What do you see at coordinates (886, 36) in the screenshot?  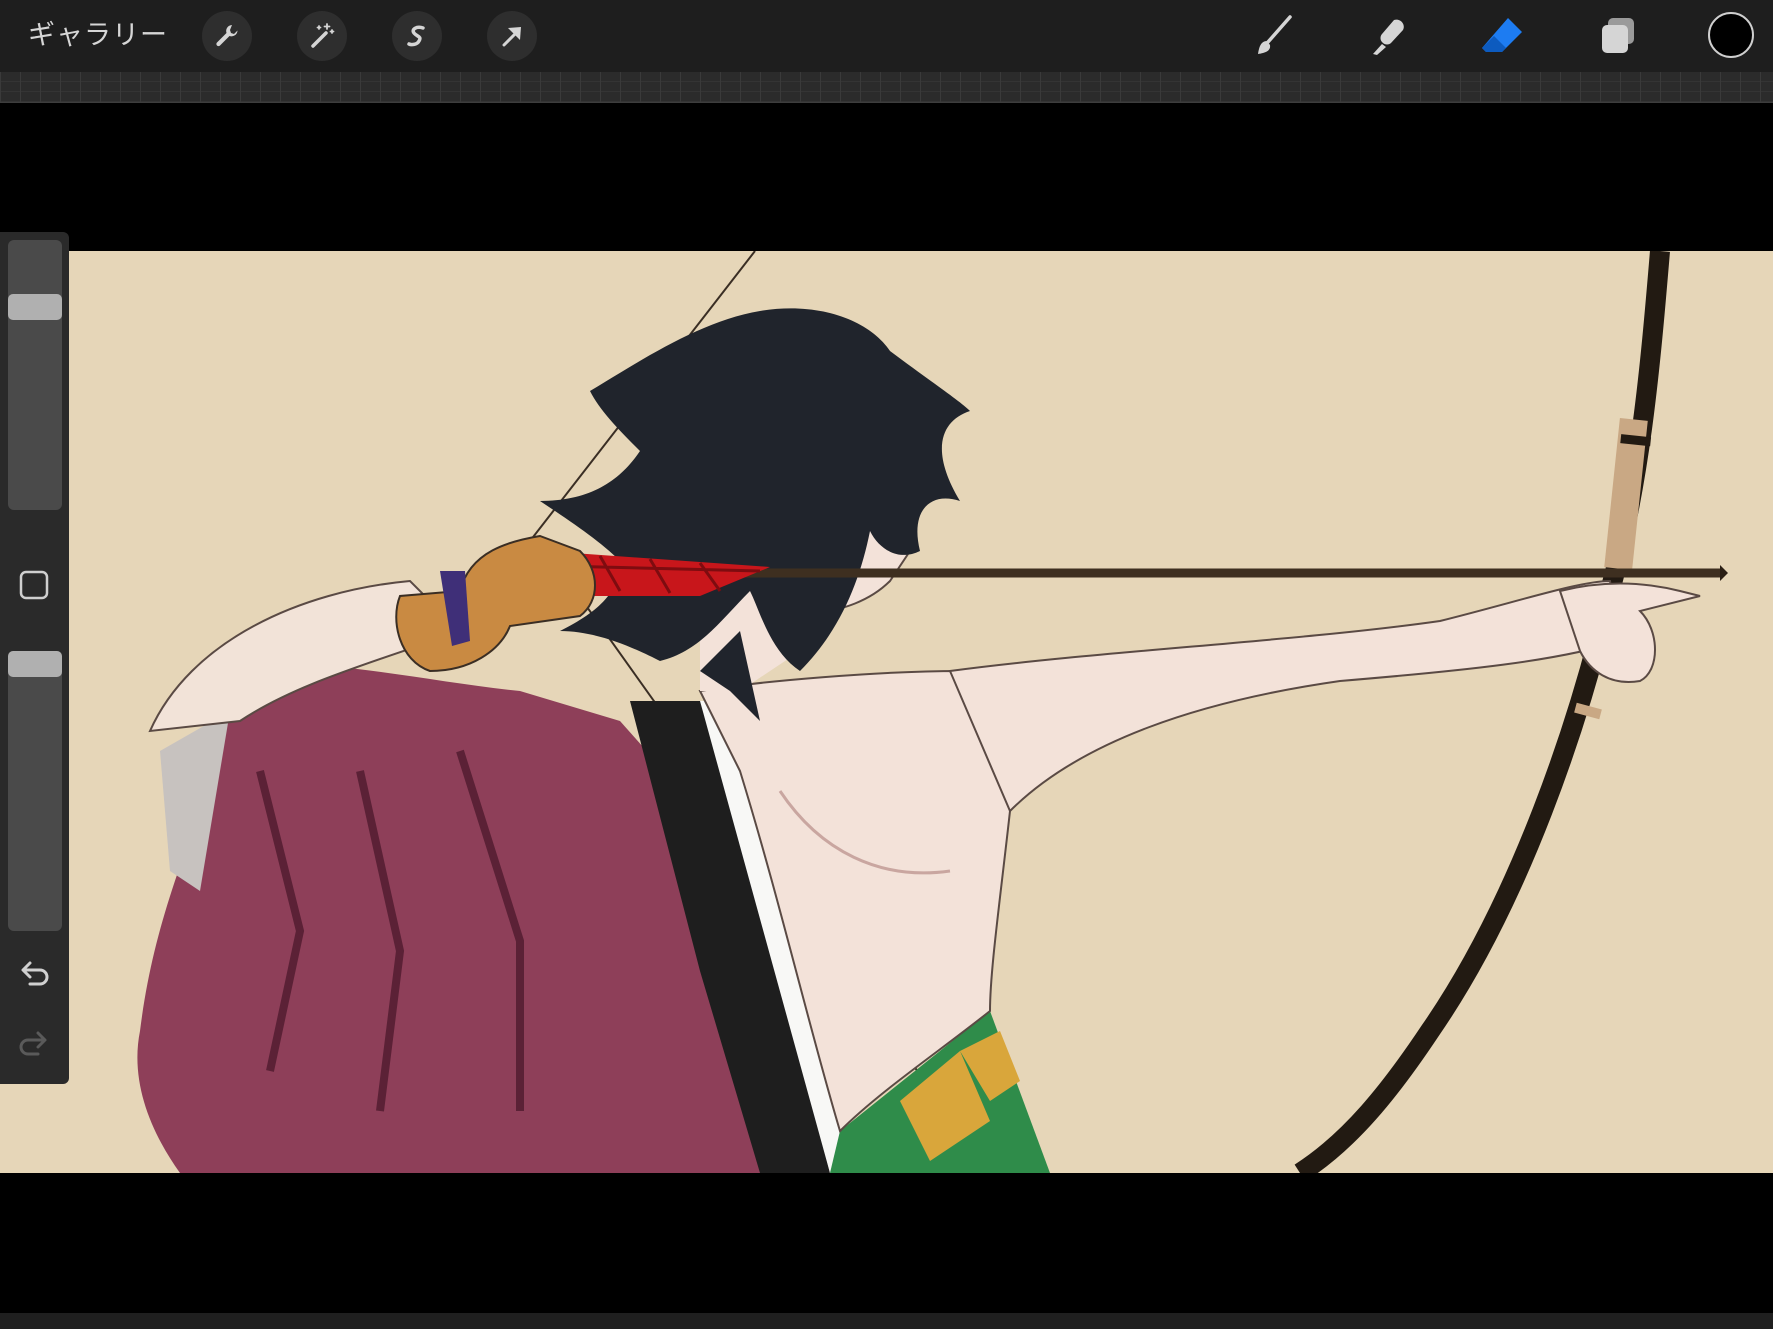 I see `top-toolbar: ギャラリー` at bounding box center [886, 36].